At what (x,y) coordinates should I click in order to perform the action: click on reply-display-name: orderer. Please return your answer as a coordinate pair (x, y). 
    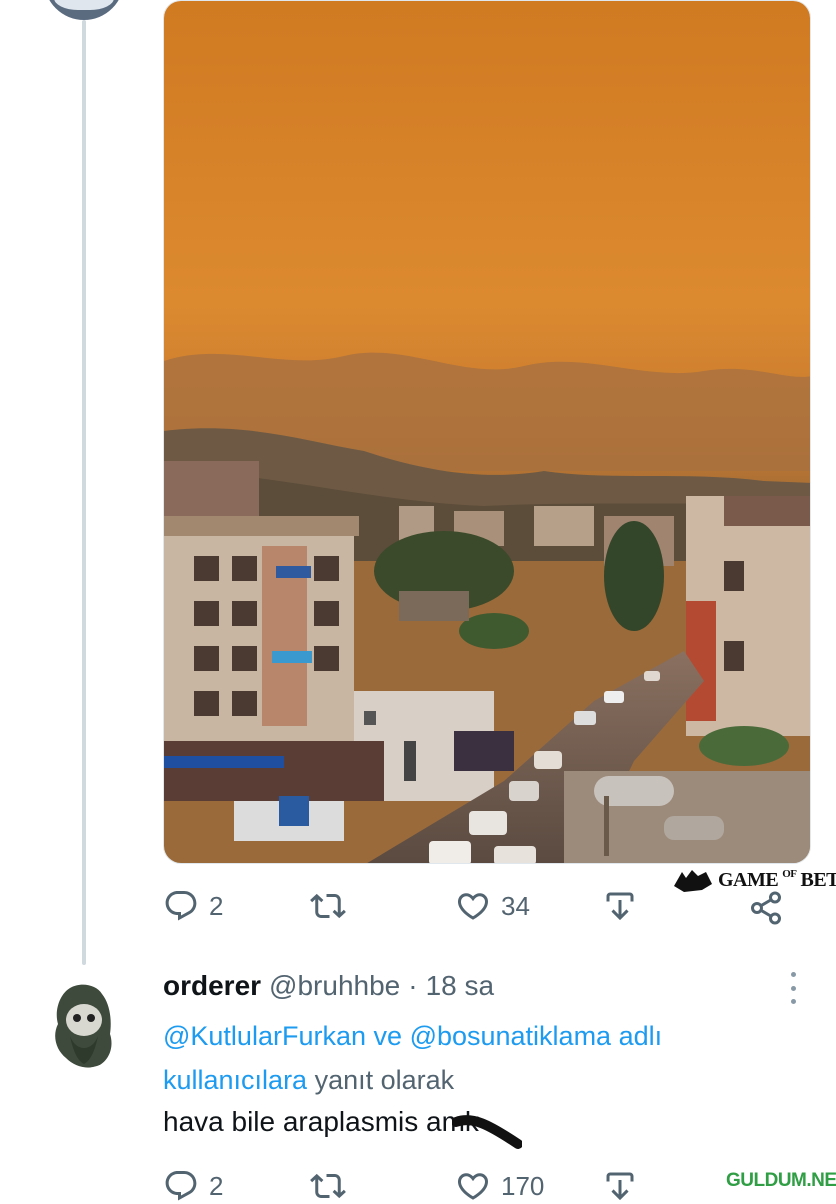
    Looking at the image, I should click on (212, 986).